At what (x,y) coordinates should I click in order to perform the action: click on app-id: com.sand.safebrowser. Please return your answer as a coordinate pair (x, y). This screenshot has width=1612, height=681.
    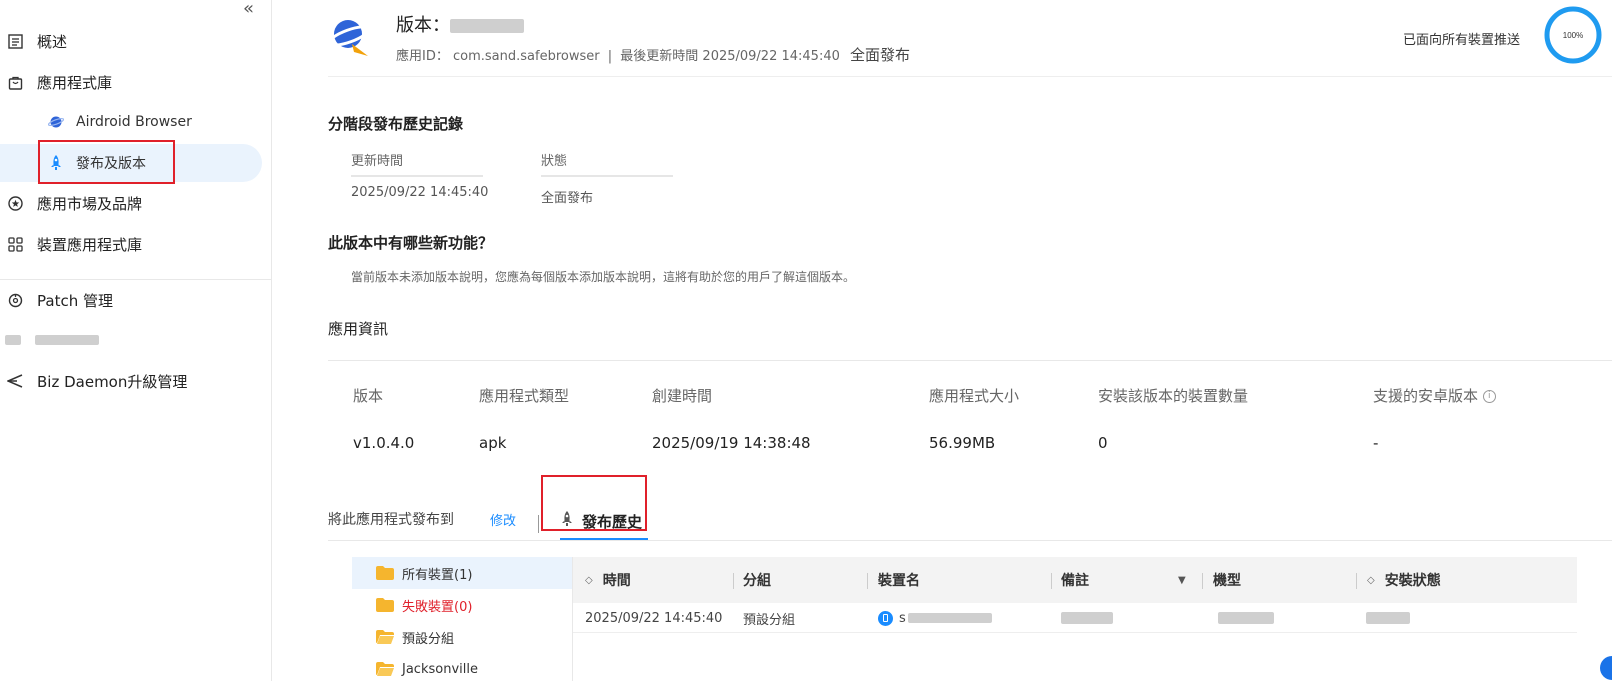
    Looking at the image, I should click on (526, 56).